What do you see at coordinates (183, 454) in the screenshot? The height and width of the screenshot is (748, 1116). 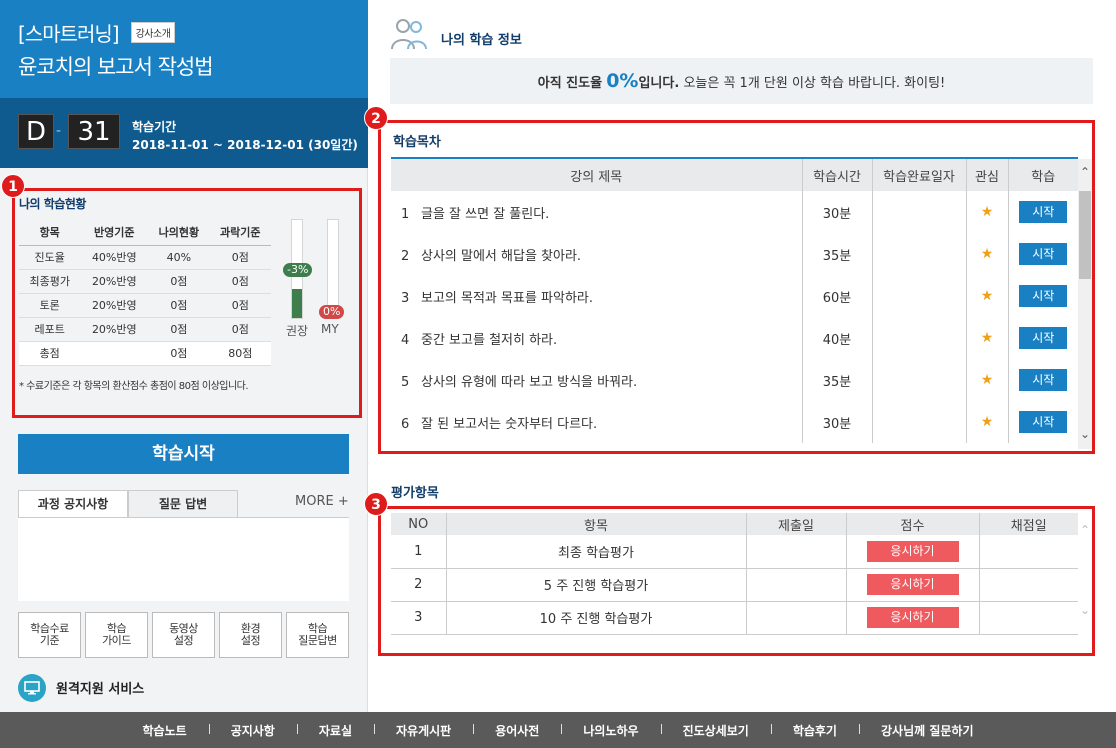 I see `start-learning-button: 학습시작` at bounding box center [183, 454].